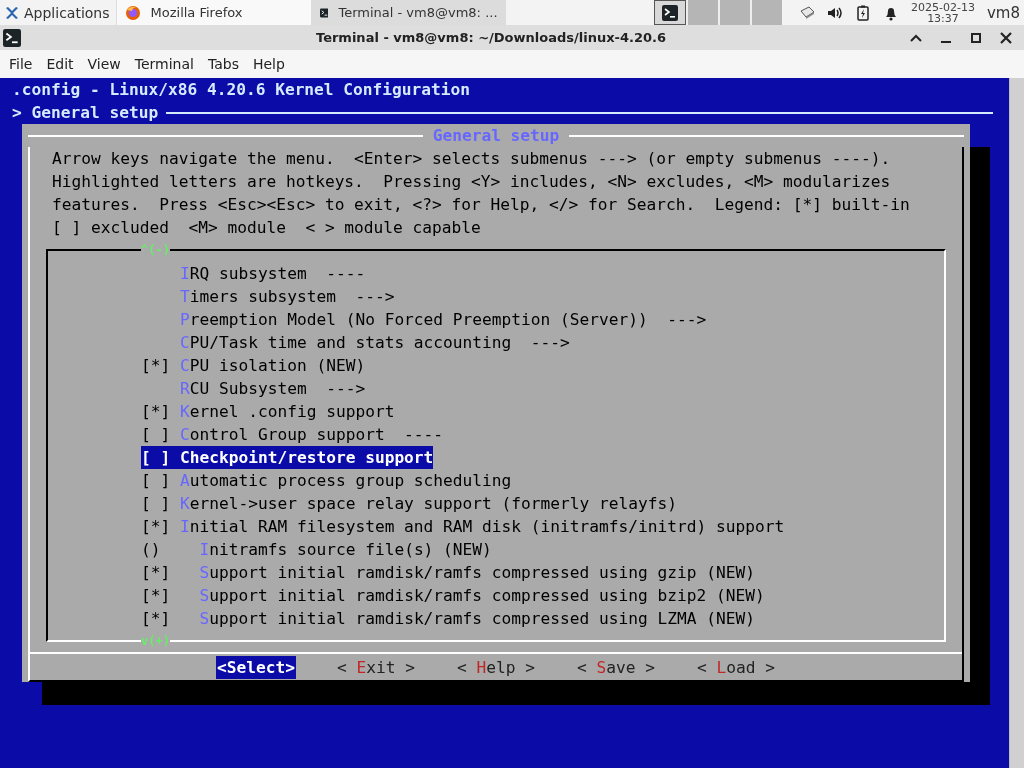 Image resolution: width=1024 pixels, height=768 pixels. What do you see at coordinates (58, 12) in the screenshot?
I see `applications-menu: Applications` at bounding box center [58, 12].